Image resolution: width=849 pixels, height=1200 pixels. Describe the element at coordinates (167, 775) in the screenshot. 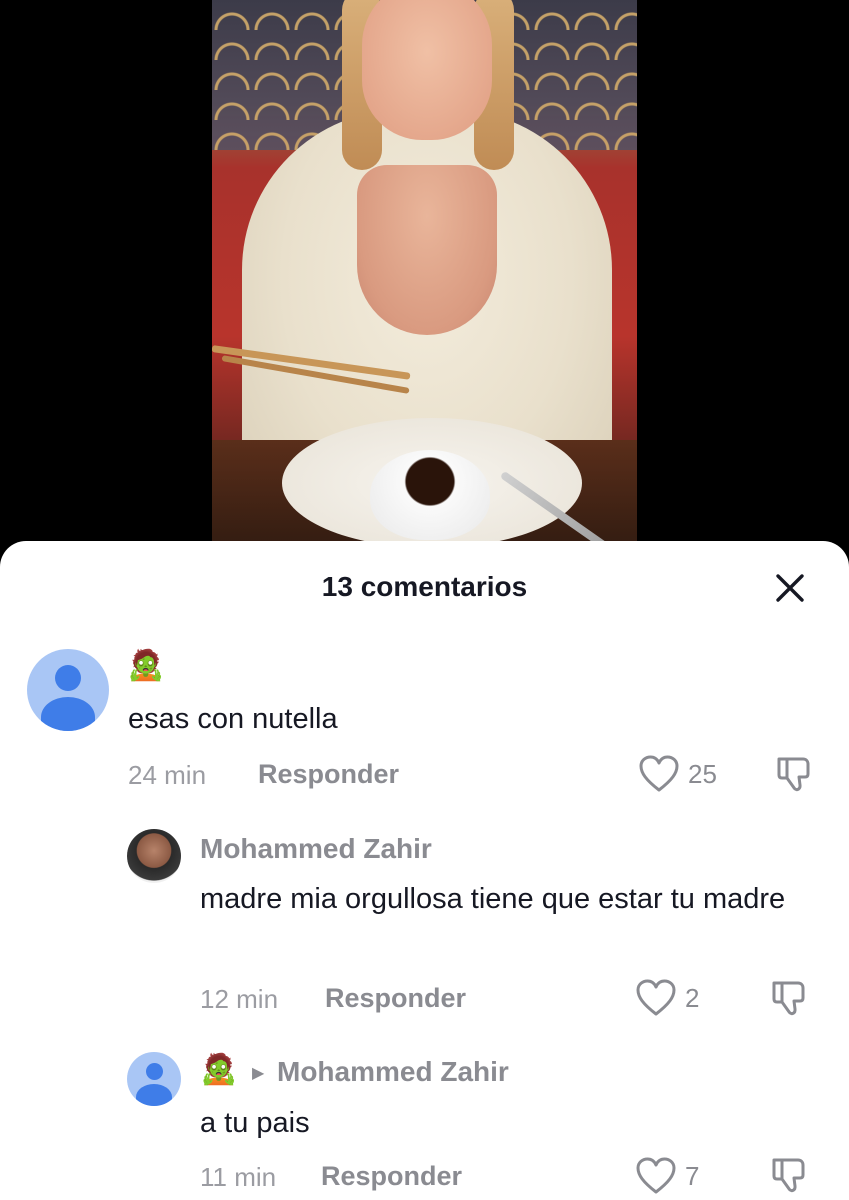

I see `comment-time: 24 min` at that location.